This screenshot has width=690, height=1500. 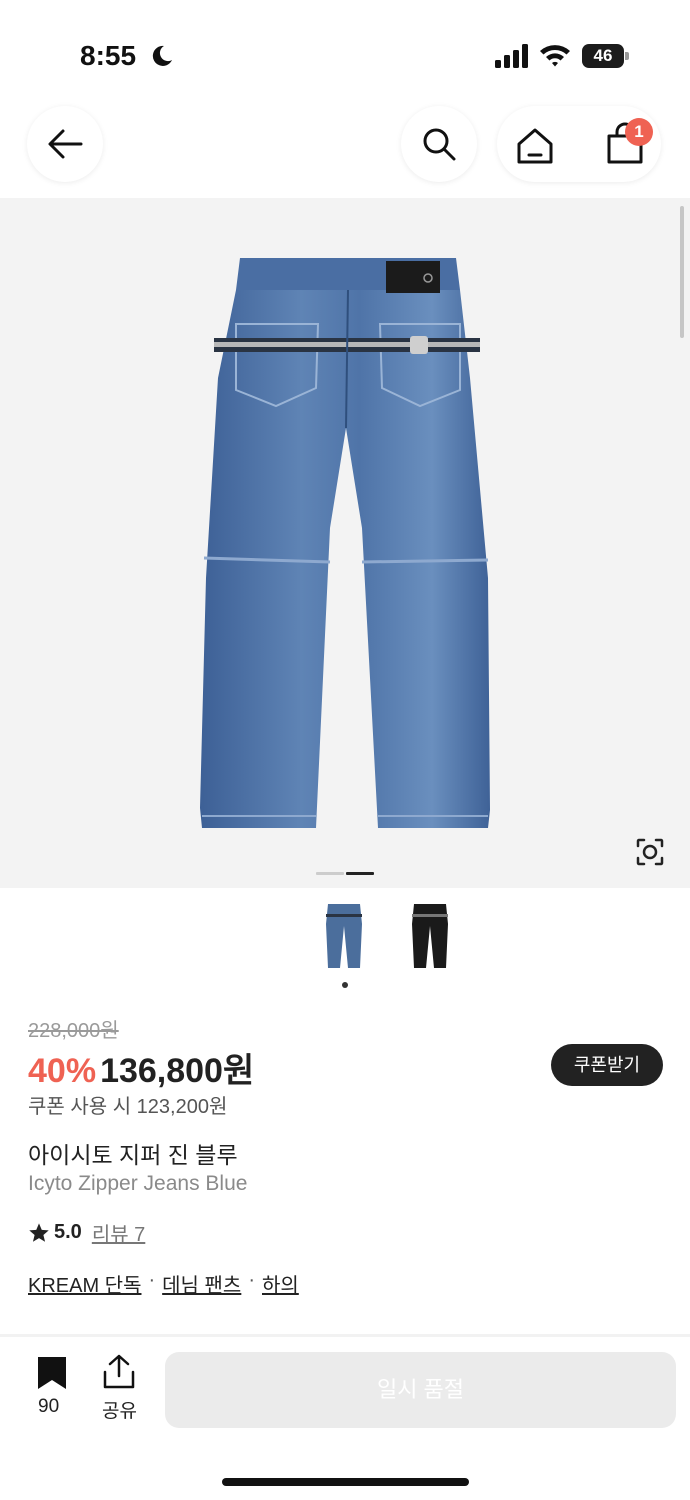 What do you see at coordinates (639, 132) in the screenshot?
I see `cart-count-badge: 1` at bounding box center [639, 132].